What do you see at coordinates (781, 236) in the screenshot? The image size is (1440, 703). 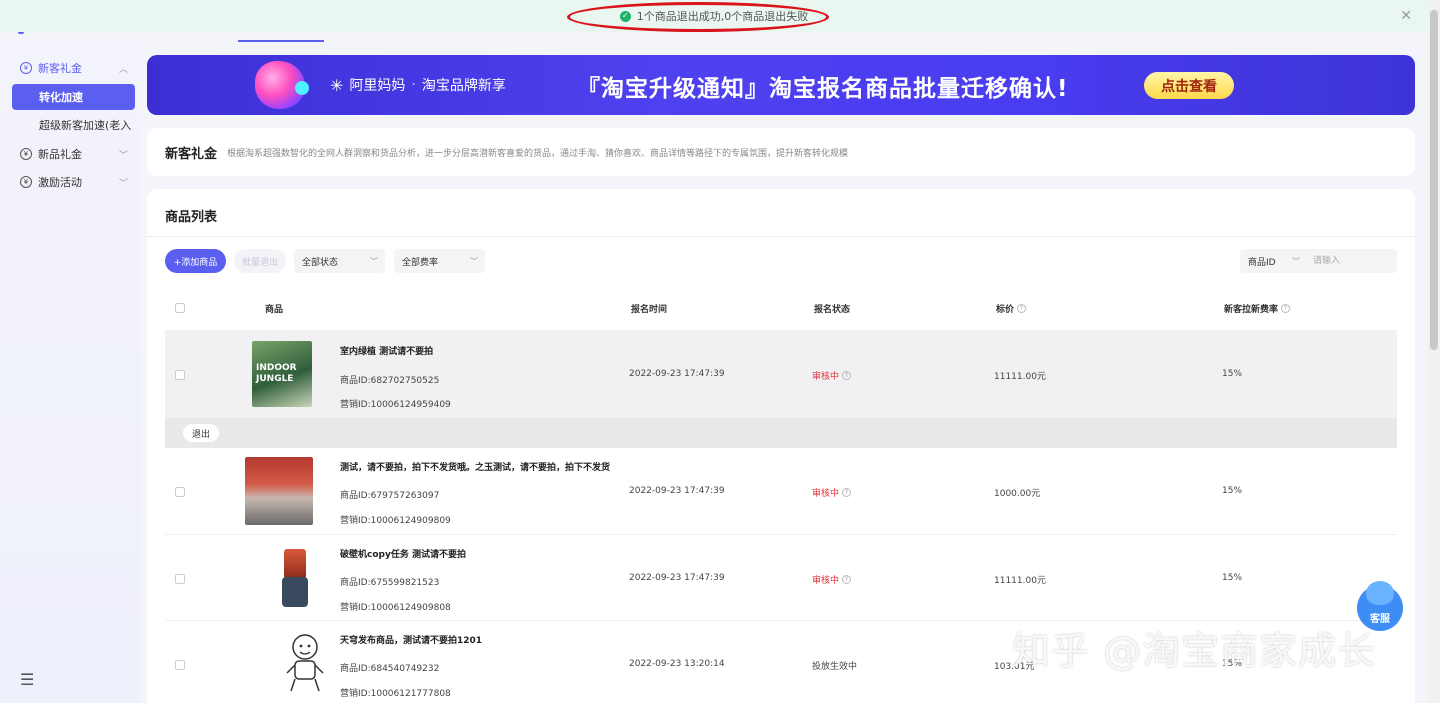 I see `divider` at bounding box center [781, 236].